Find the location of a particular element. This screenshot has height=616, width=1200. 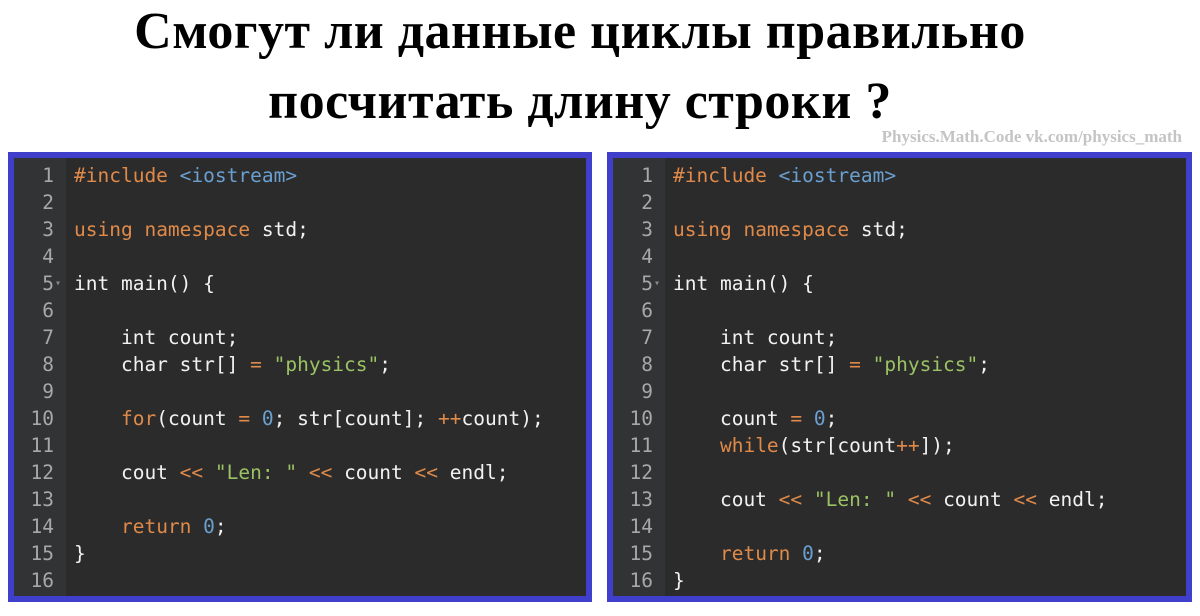

code-line: 6 is located at coordinates (300, 310).